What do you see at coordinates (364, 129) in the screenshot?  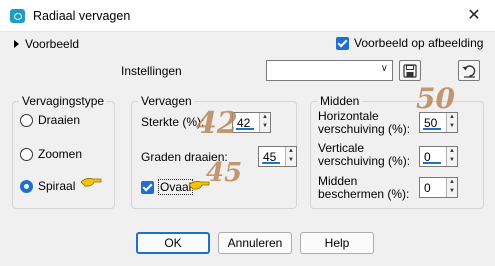 I see `horizontal-label-line-2: verschuiving (%):` at bounding box center [364, 129].